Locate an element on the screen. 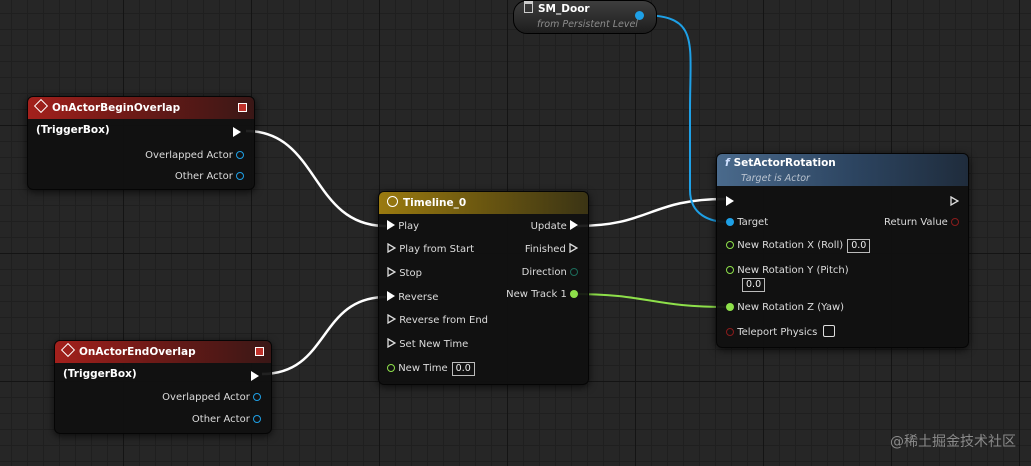 This screenshot has width=1031, height=466. sm-door-output-pin is located at coordinates (639, 15).